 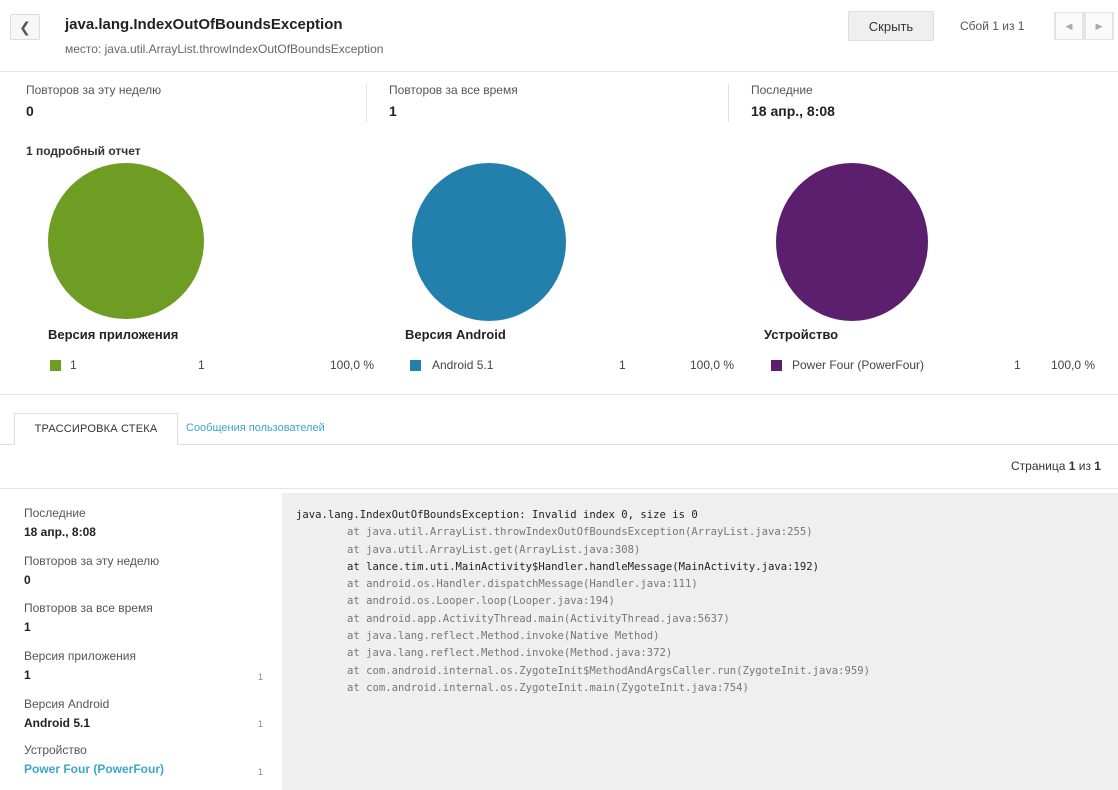 I want to click on detail-android-version: Версия Android Android 5.1, so click(x=66, y=713).